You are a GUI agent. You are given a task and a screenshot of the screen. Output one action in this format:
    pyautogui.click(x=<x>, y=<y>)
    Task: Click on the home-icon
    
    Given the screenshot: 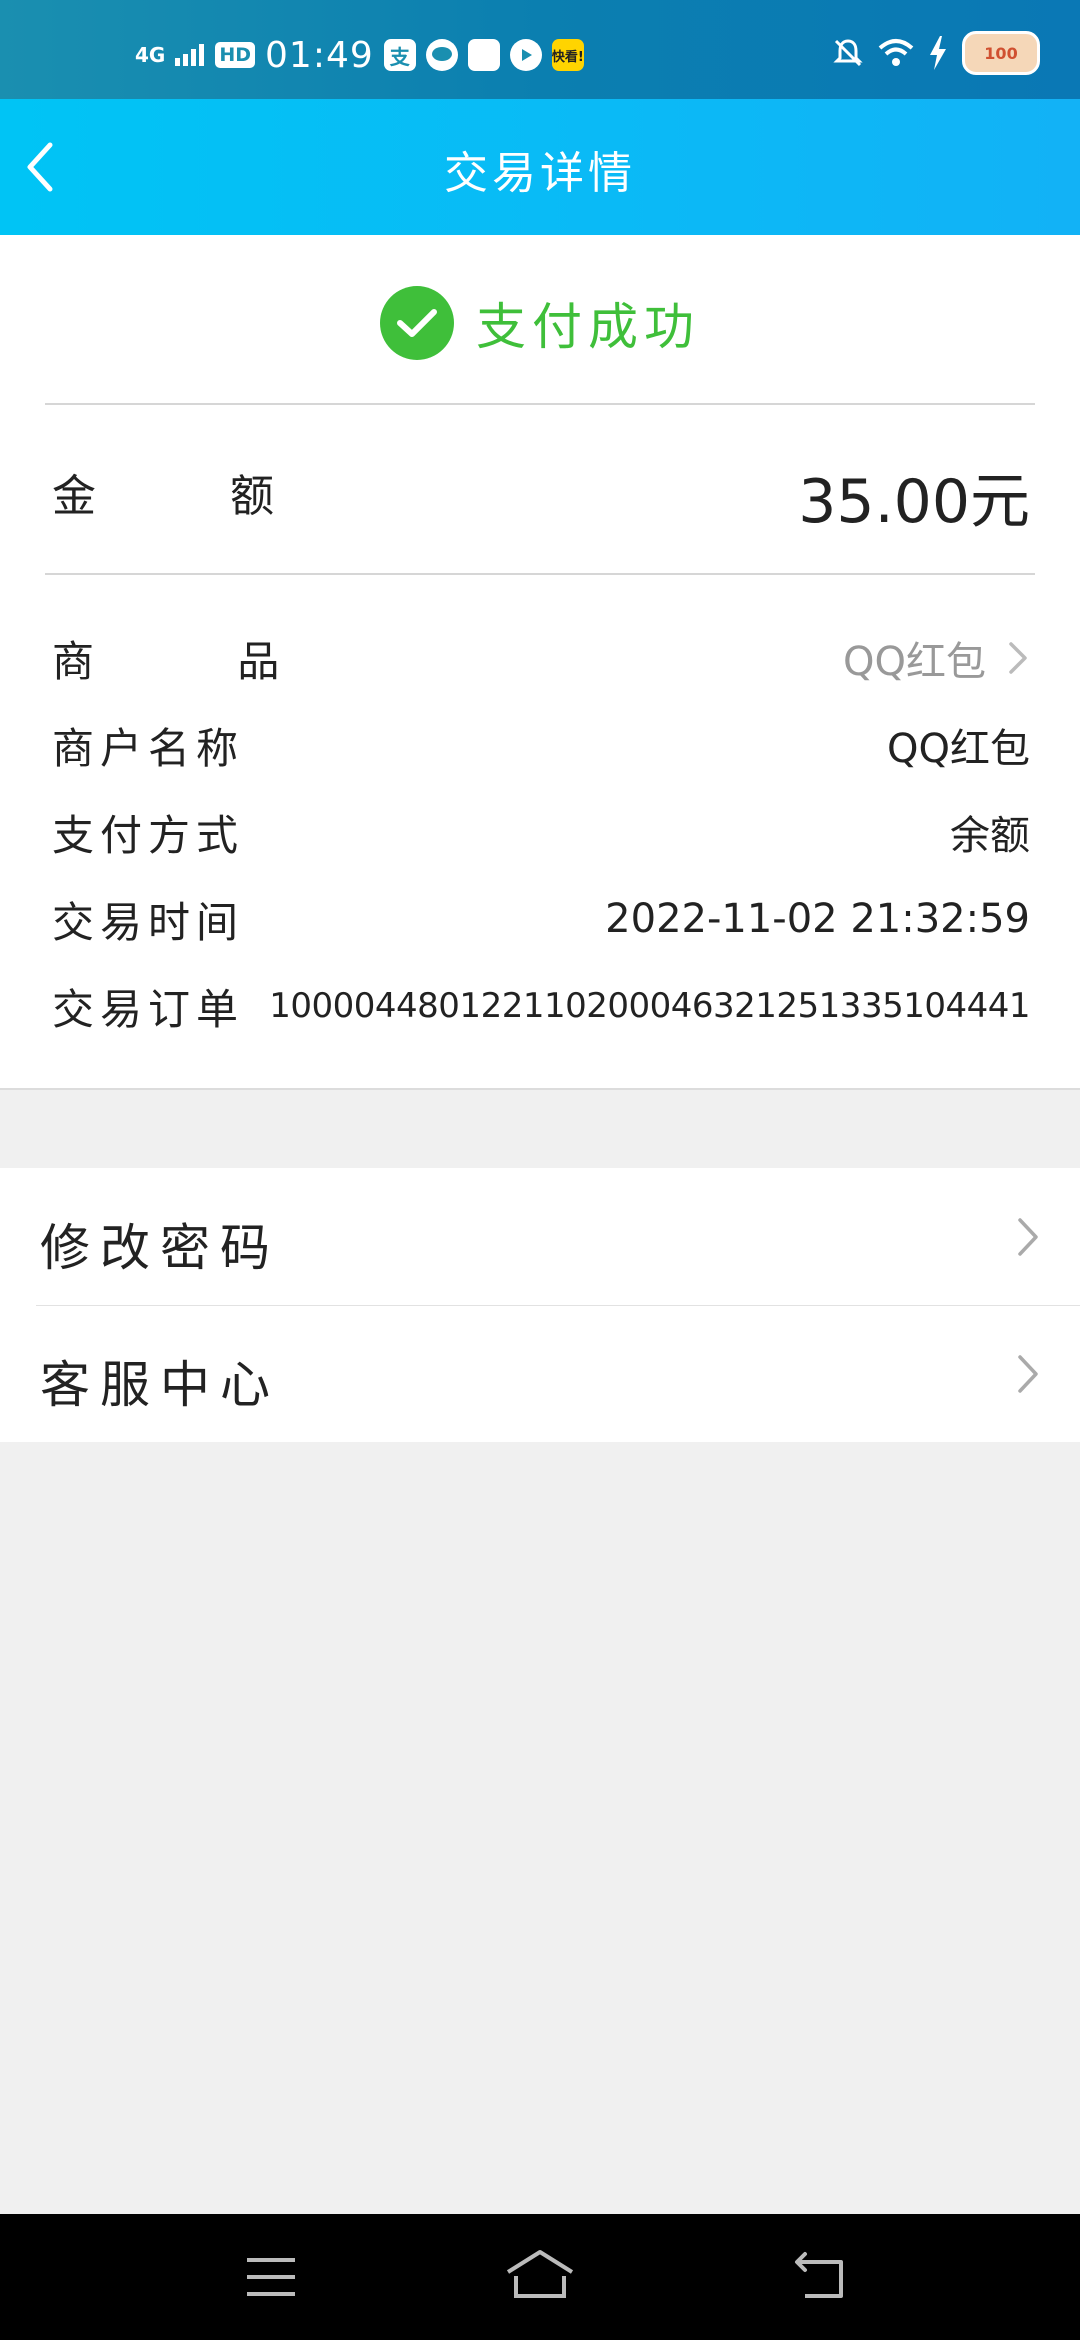 What is the action you would take?
    pyautogui.click(x=540, y=2277)
    